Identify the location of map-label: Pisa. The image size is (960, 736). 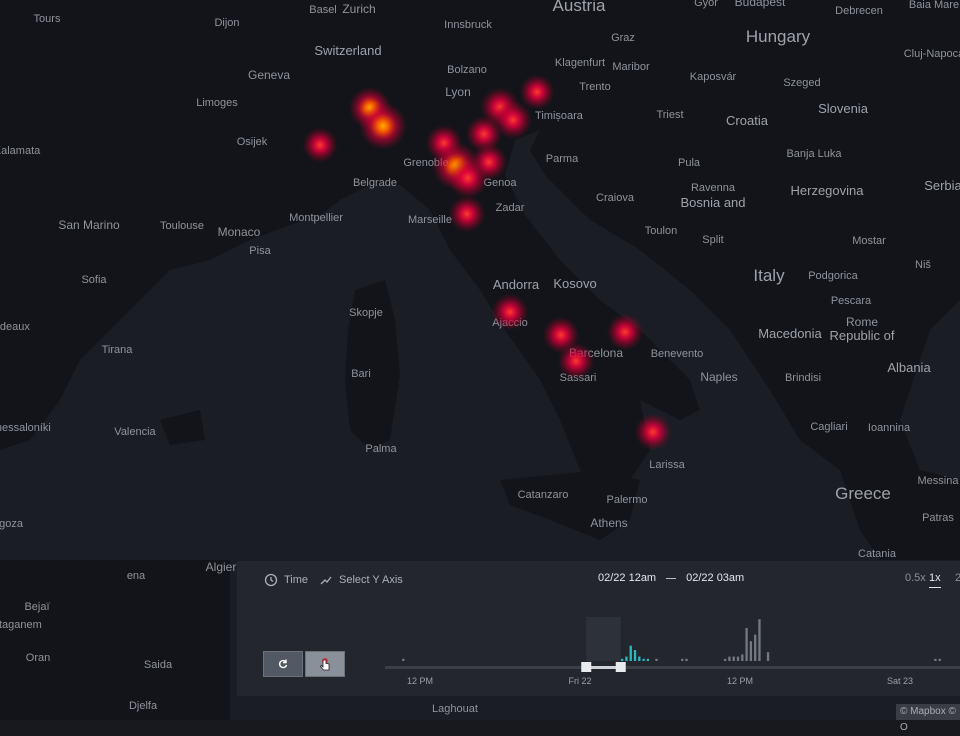
(260, 251).